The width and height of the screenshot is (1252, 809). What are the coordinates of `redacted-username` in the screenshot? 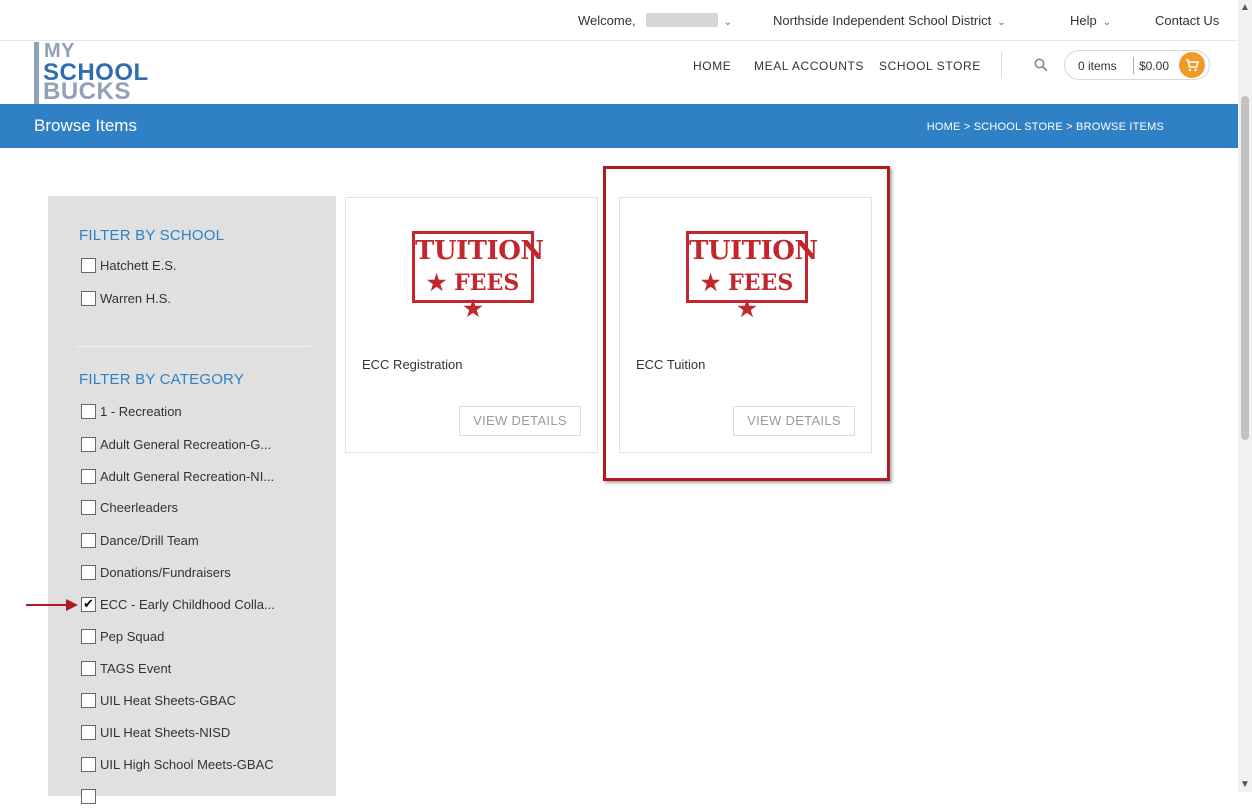 It's located at (681, 20).